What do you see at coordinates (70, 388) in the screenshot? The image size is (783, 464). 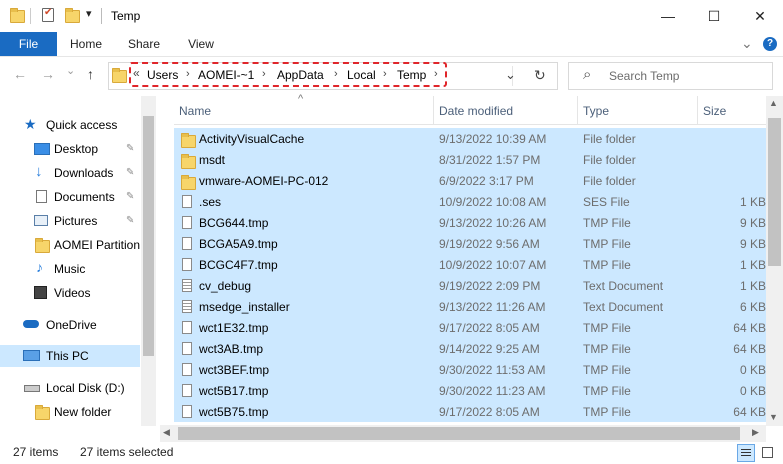 I see `sidebar-item-local-disk-d: Local Disk (D:)` at bounding box center [70, 388].